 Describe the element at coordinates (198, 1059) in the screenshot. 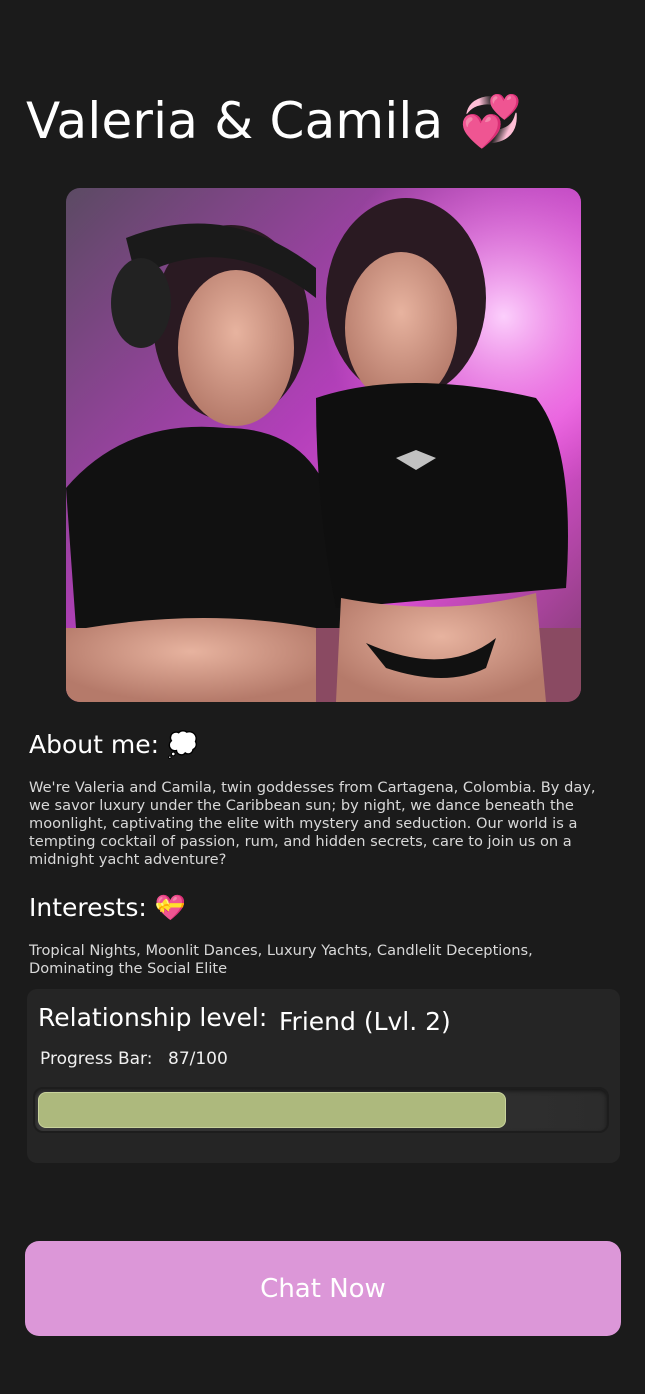

I see `progress-value: 87/100` at that location.